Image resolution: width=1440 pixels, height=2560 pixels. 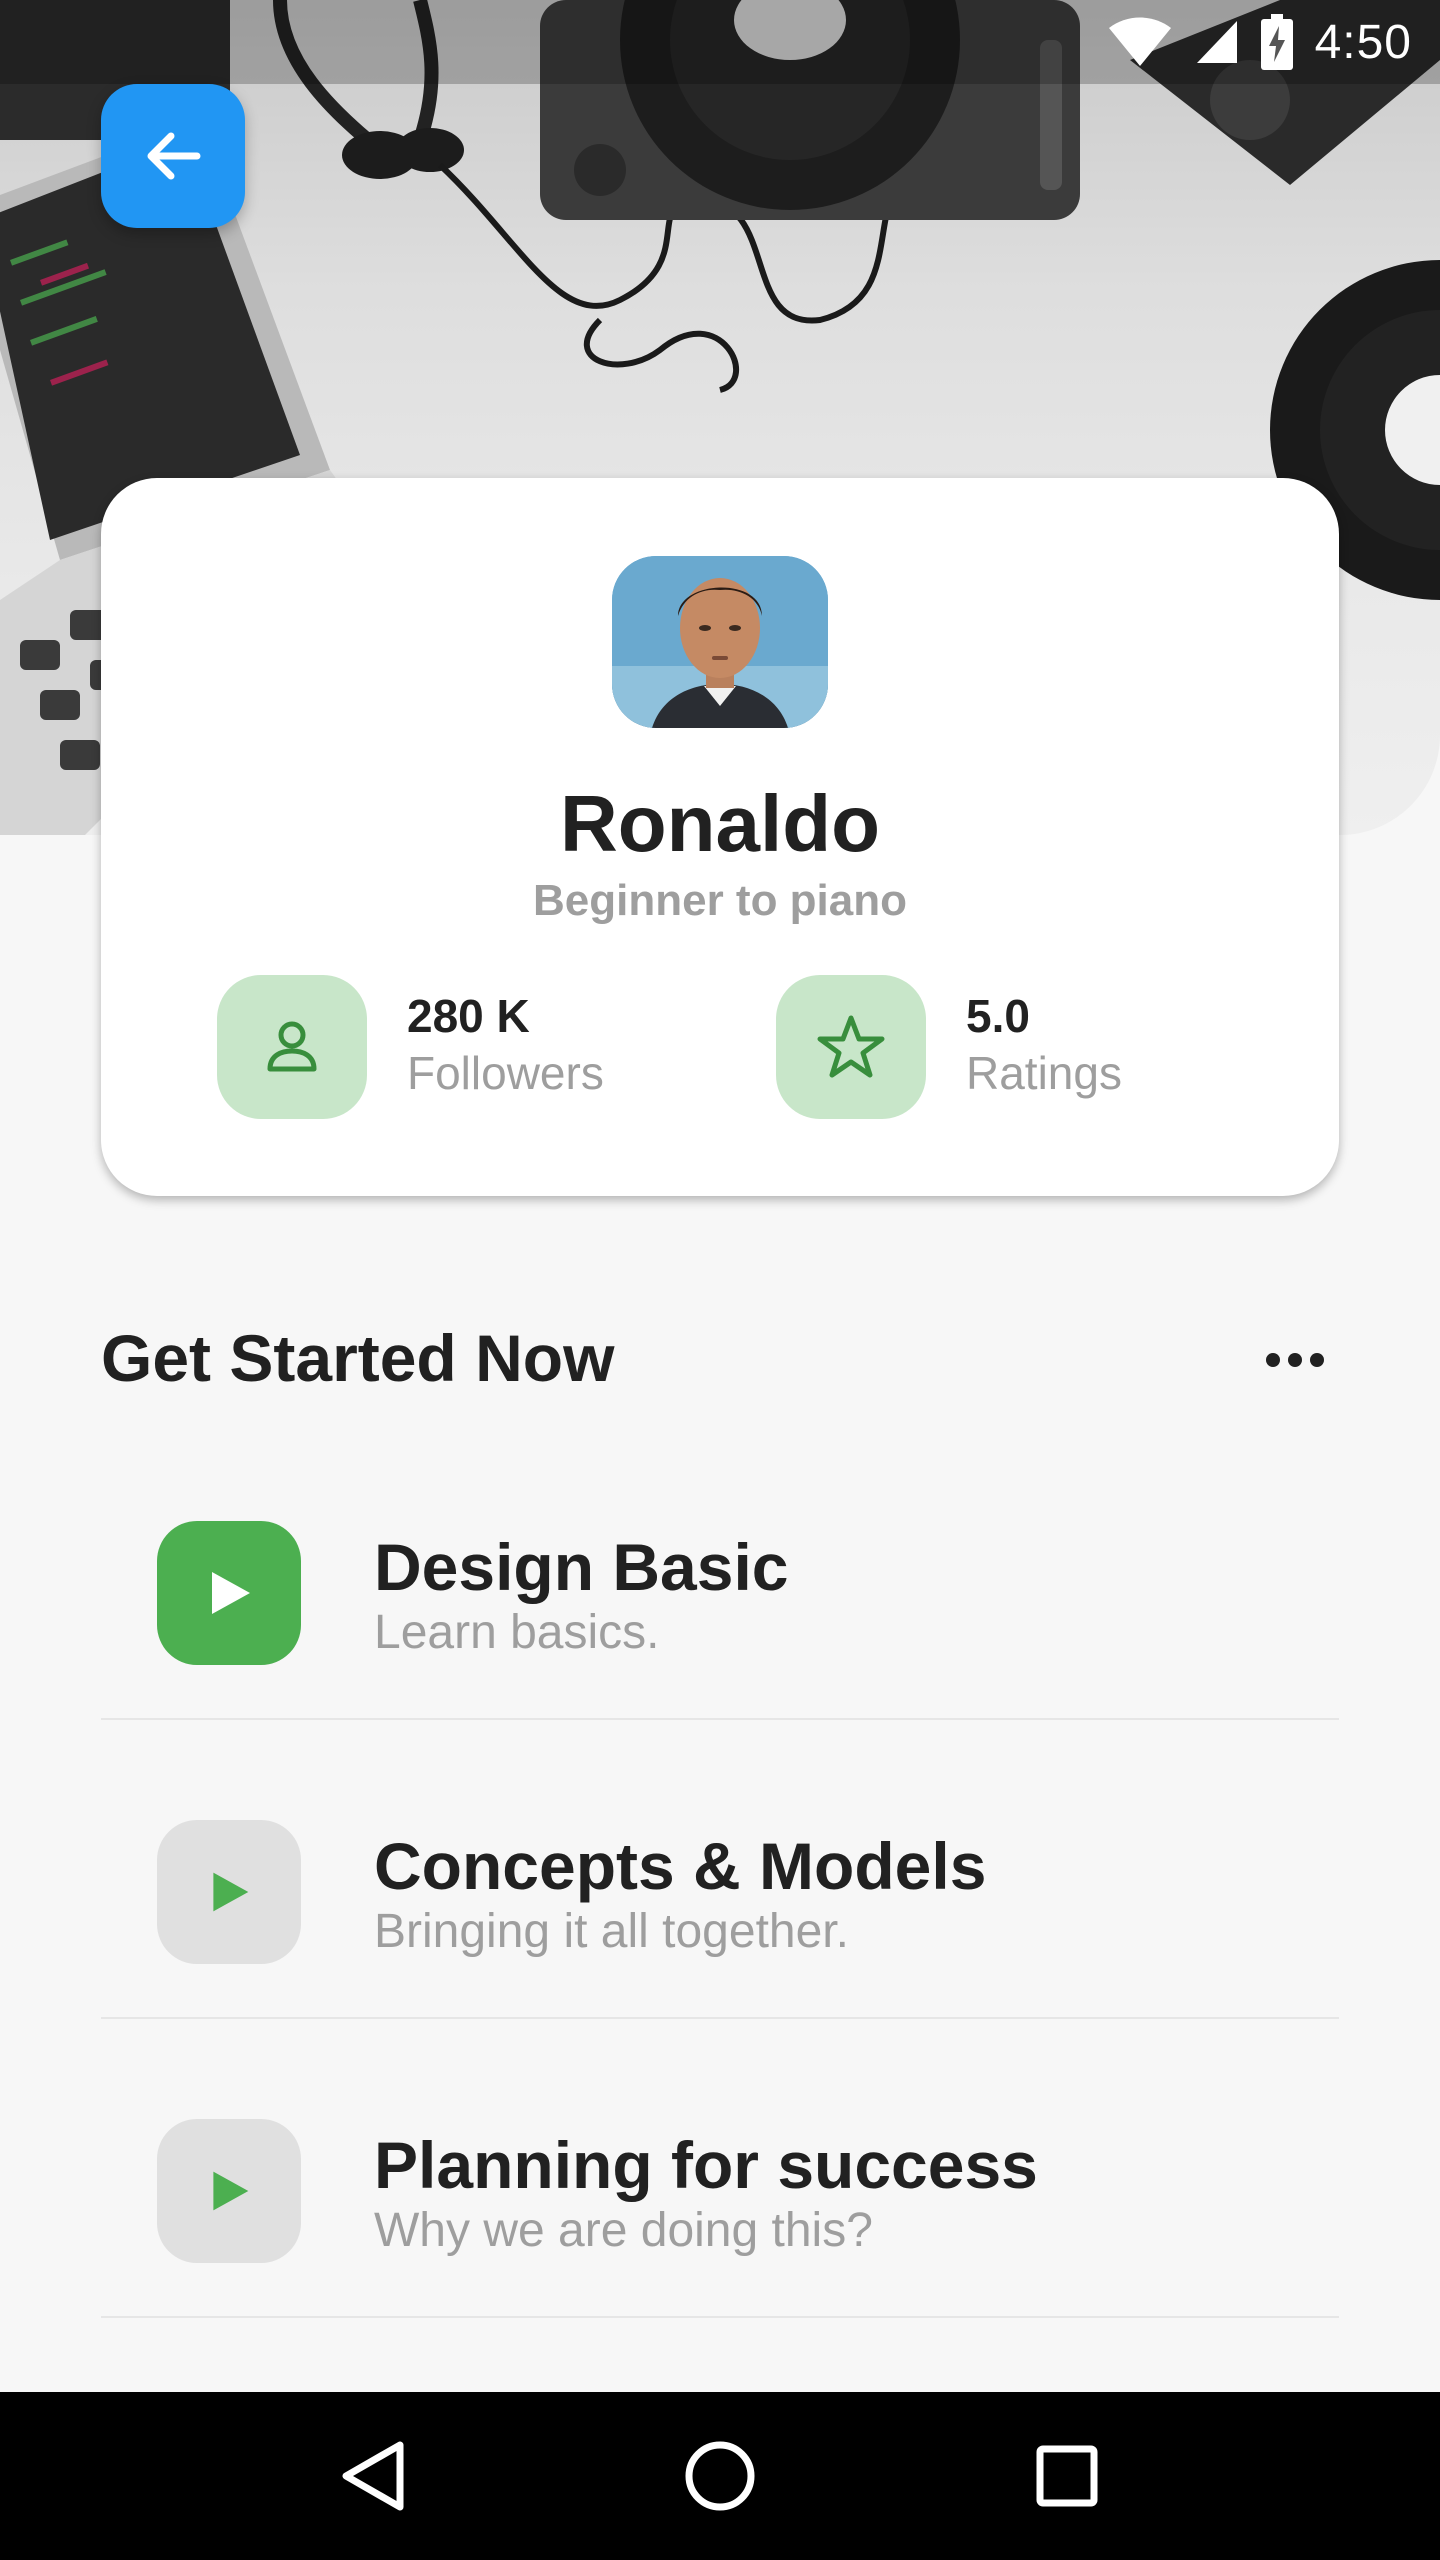 I want to click on lesson-title: Concepts & Models, so click(x=680, y=1866).